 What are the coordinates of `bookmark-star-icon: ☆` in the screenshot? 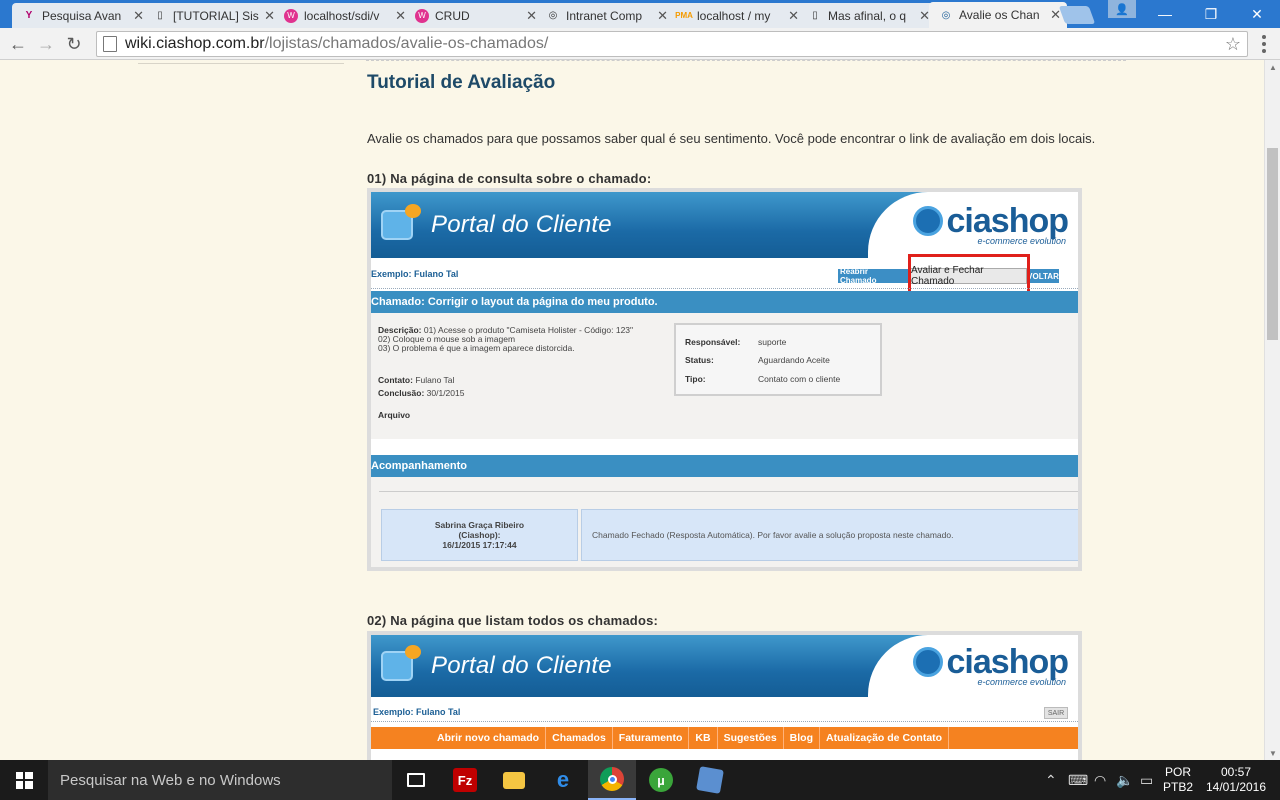 It's located at (1233, 44).